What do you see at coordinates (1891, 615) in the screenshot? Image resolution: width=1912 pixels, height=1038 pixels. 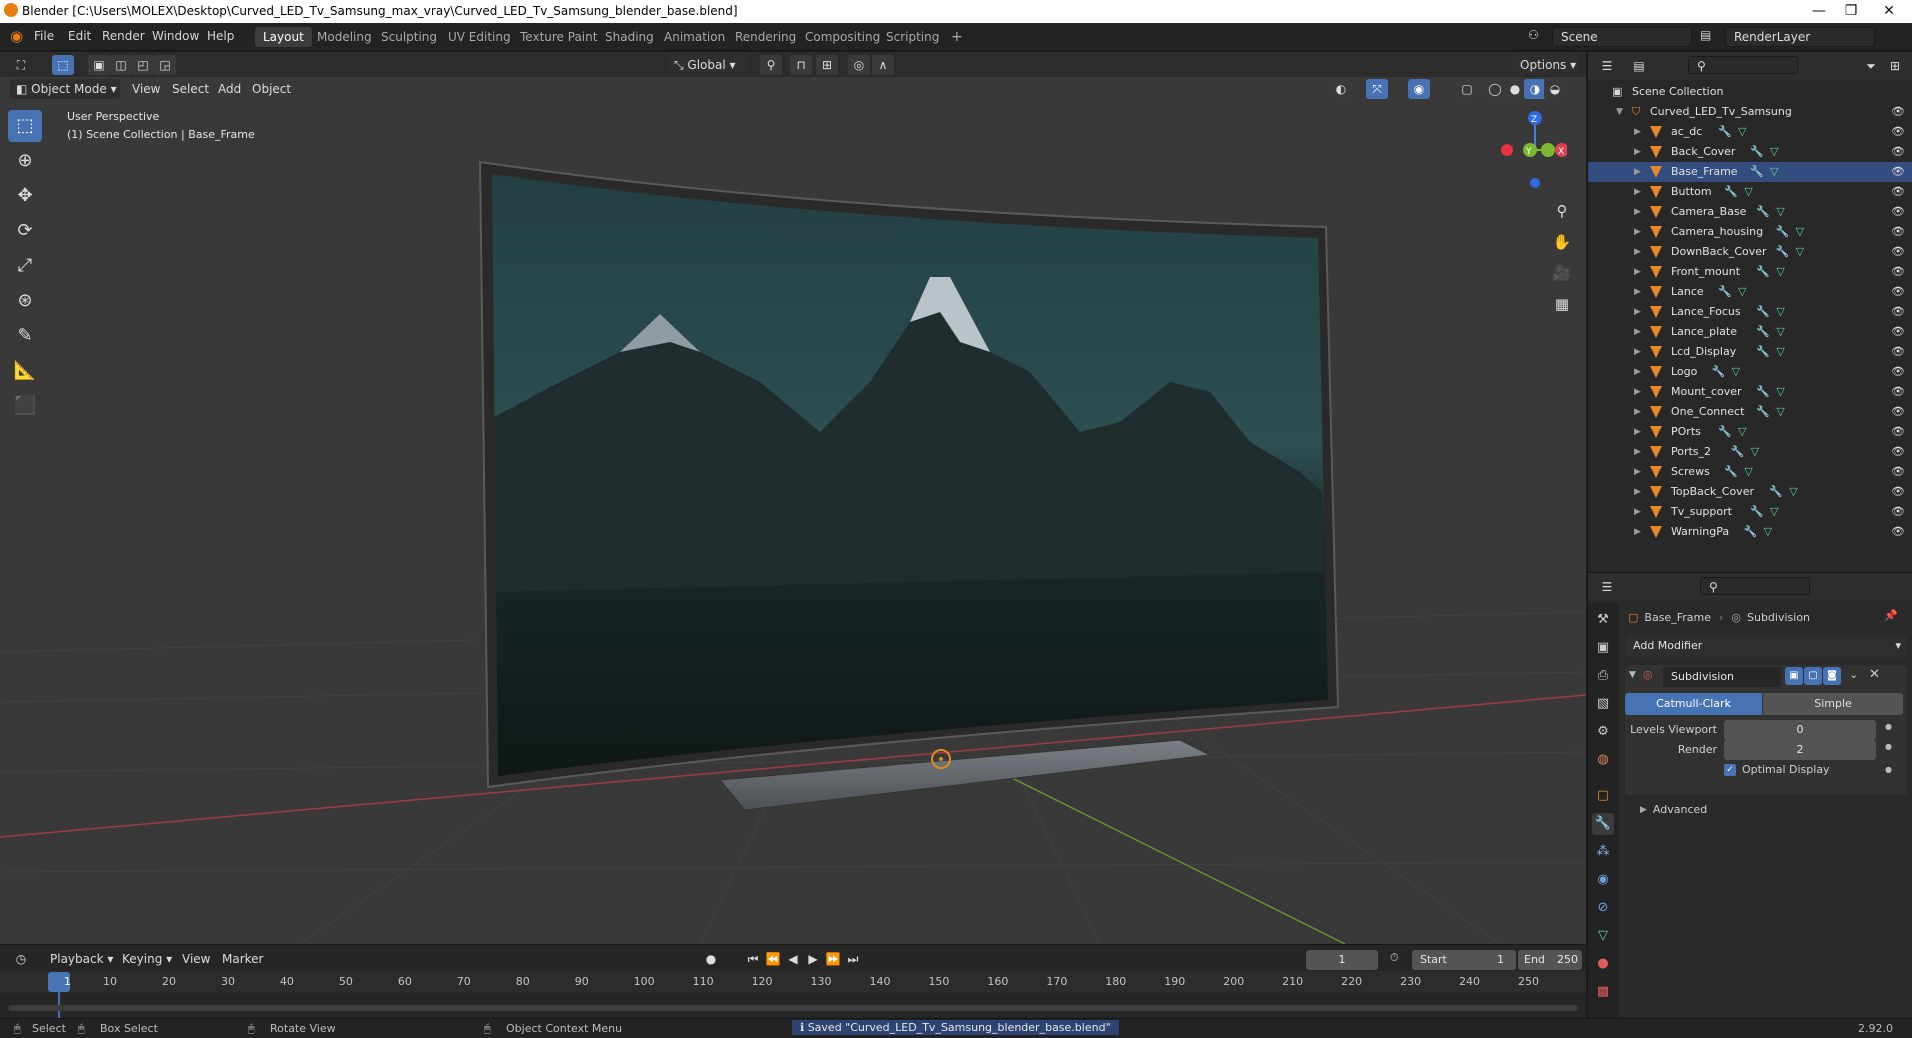 I see `pin-icon: 📌` at bounding box center [1891, 615].